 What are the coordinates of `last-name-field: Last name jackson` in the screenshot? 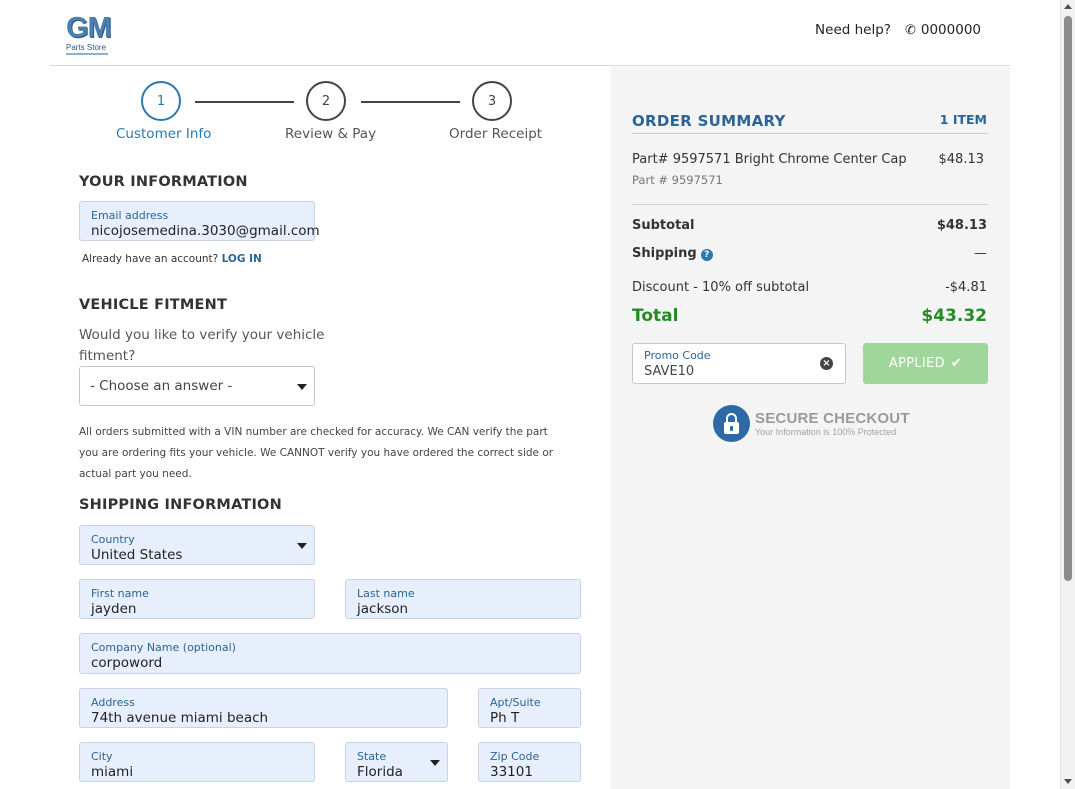 It's located at (463, 599).